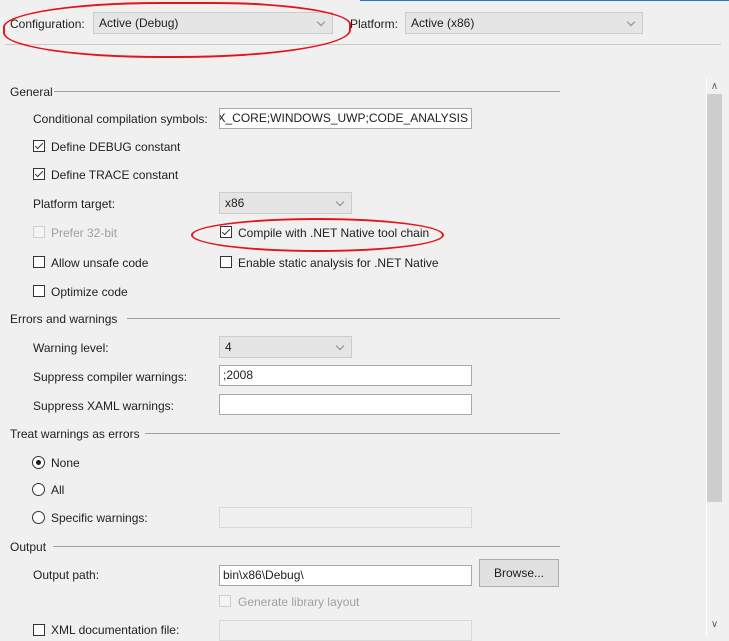  What do you see at coordinates (64, 319) in the screenshot?
I see `errors-warnings-section-title: Errors and warnings` at bounding box center [64, 319].